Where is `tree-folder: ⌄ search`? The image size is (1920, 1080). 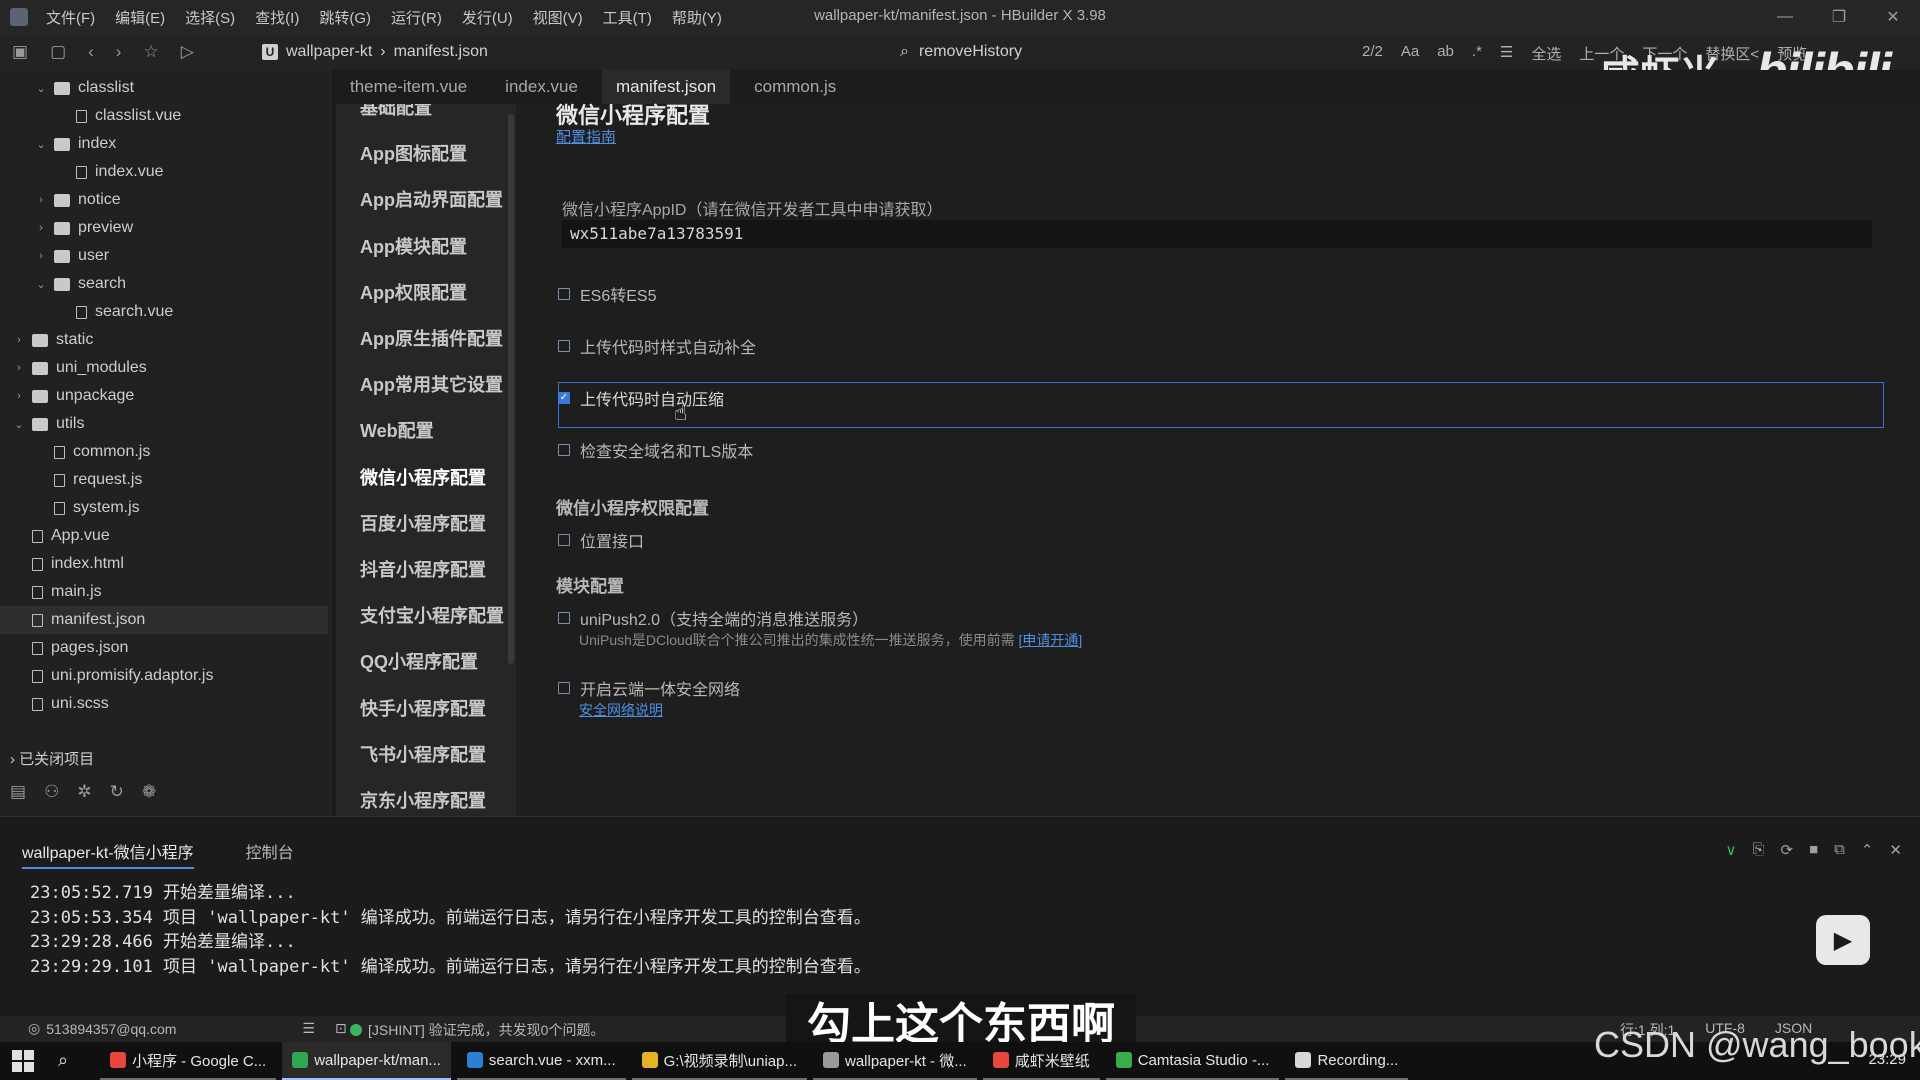 tree-folder: ⌄ search is located at coordinates (164, 284).